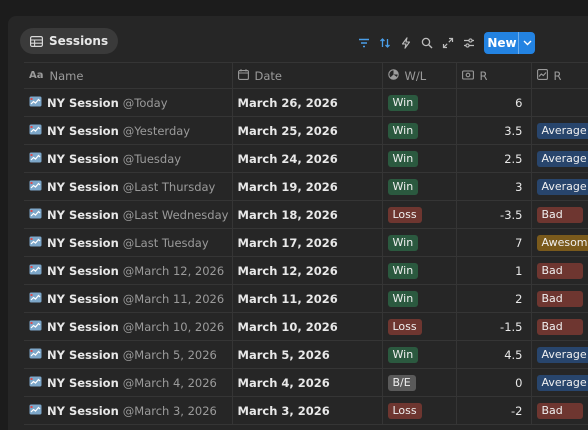 Image resolution: width=588 pixels, height=430 pixels. What do you see at coordinates (559, 242) in the screenshot?
I see `rating-cell: Awesome` at bounding box center [559, 242].